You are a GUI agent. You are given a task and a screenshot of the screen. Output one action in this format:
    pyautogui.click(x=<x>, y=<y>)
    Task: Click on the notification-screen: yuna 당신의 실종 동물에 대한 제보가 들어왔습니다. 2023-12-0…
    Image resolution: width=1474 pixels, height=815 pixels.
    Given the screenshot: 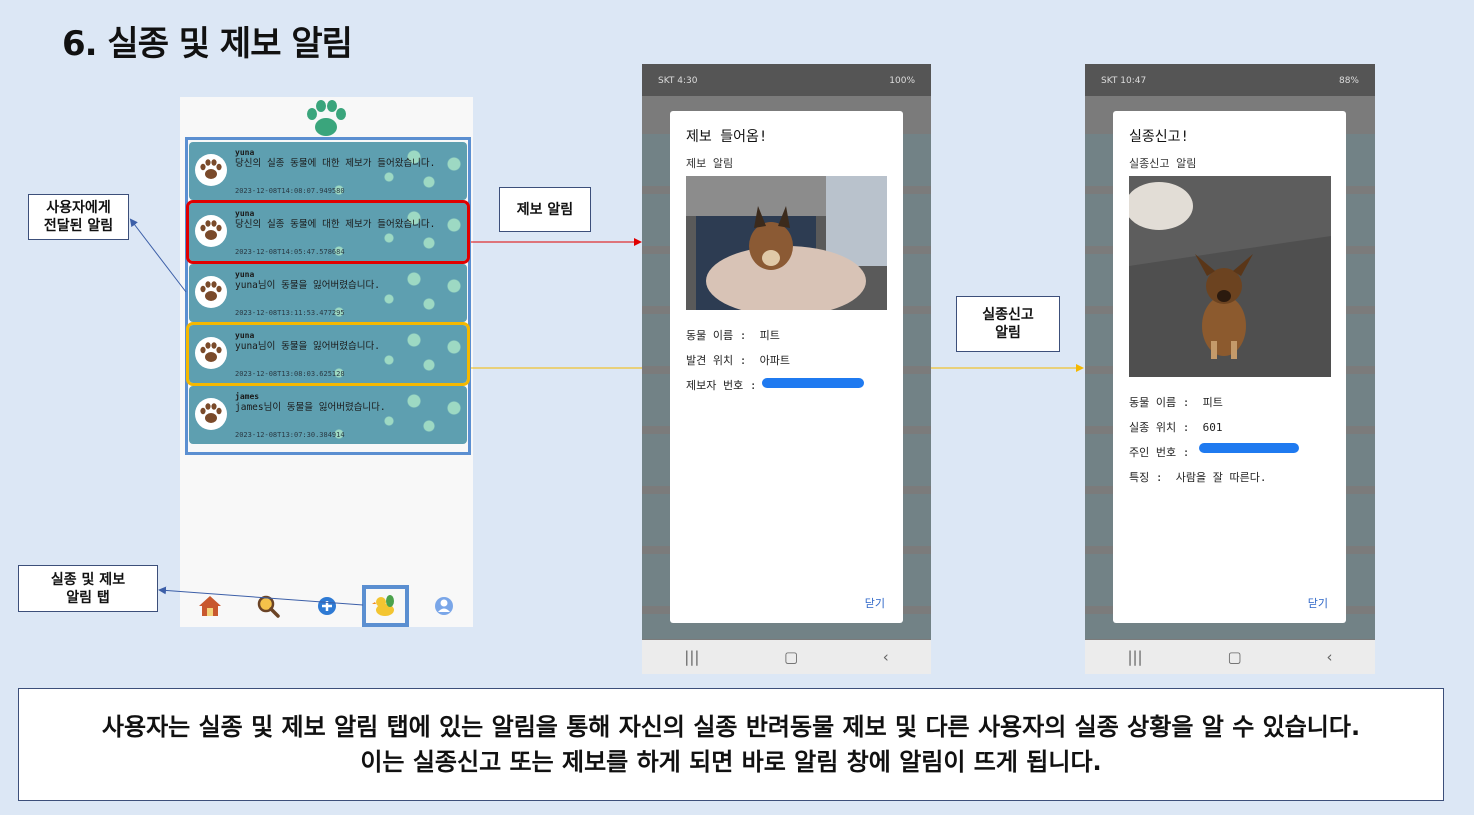 What is the action you would take?
    pyautogui.click(x=326, y=362)
    